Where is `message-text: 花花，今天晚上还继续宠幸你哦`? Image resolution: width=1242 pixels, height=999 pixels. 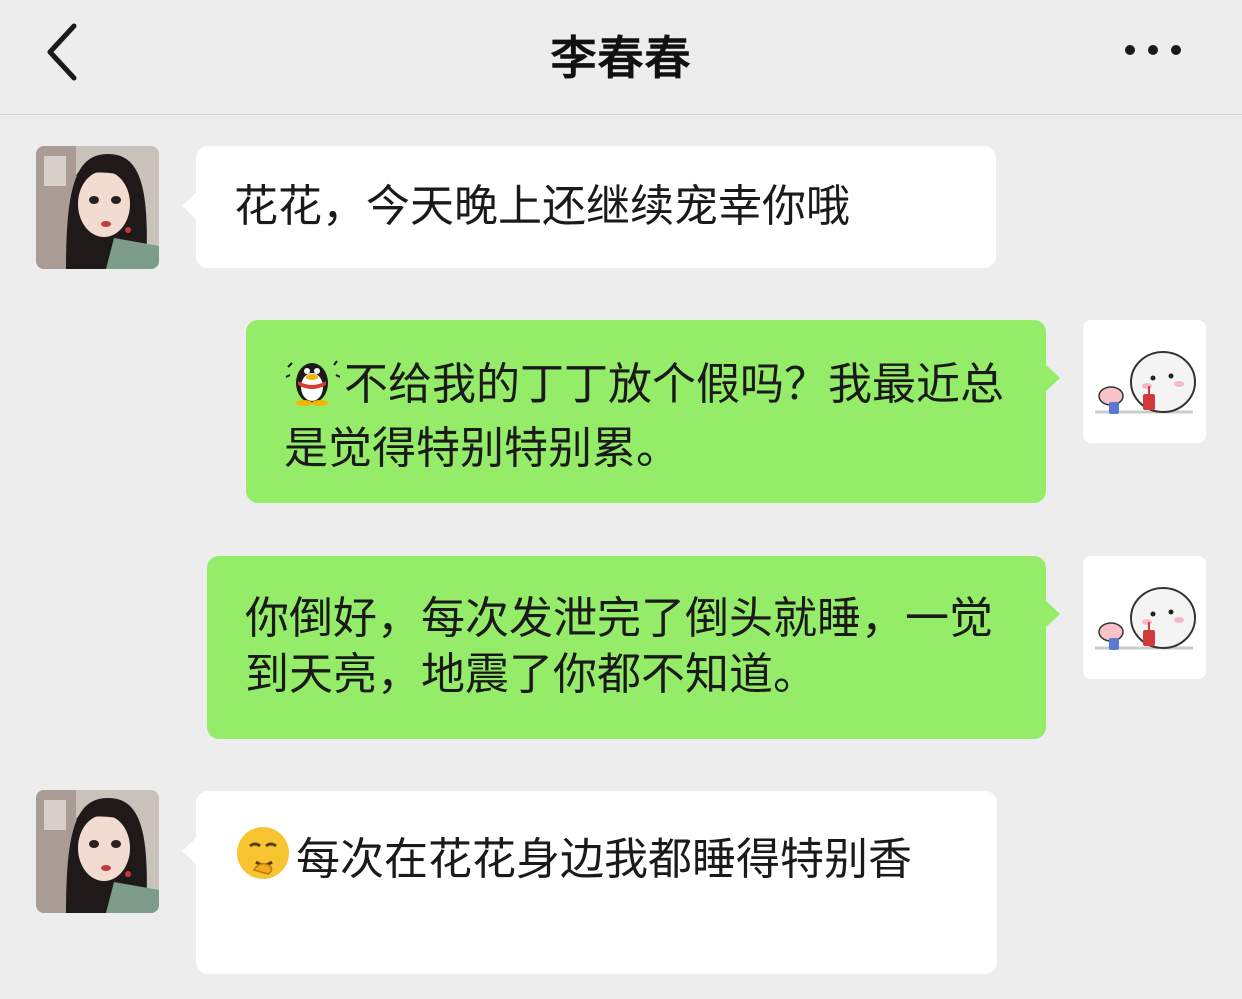 message-text: 花花，今天晚上还继续宠幸你哦 is located at coordinates (542, 206).